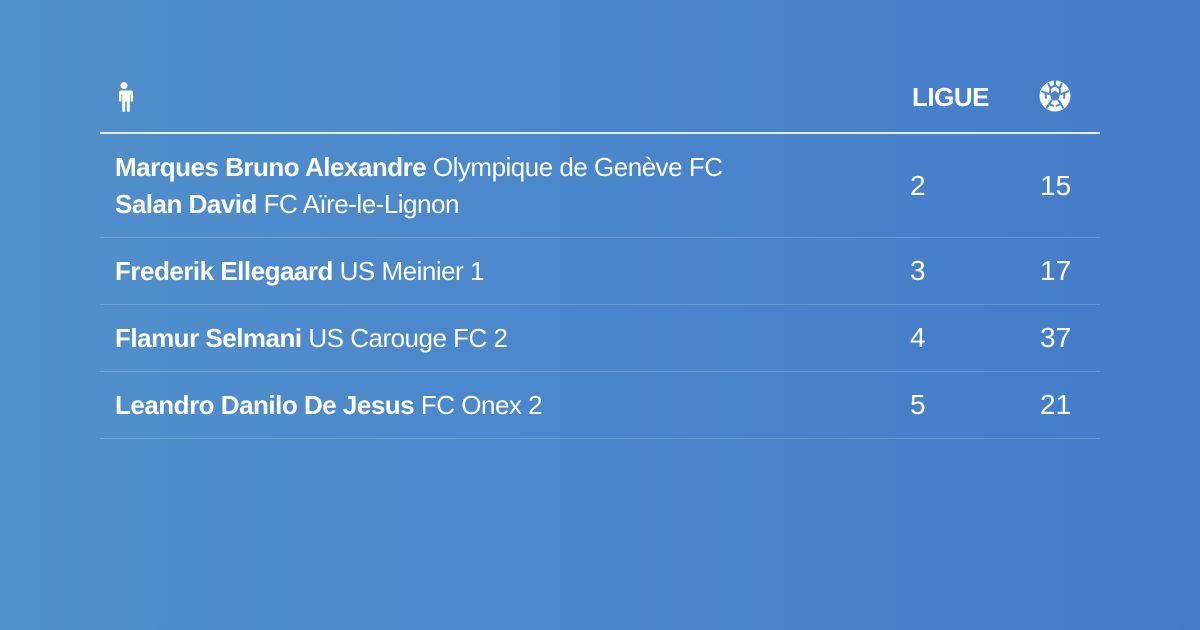 The width and height of the screenshot is (1200, 630). I want to click on player-entry: Frederik Ellegaard US Meinier 1, so click(299, 271).